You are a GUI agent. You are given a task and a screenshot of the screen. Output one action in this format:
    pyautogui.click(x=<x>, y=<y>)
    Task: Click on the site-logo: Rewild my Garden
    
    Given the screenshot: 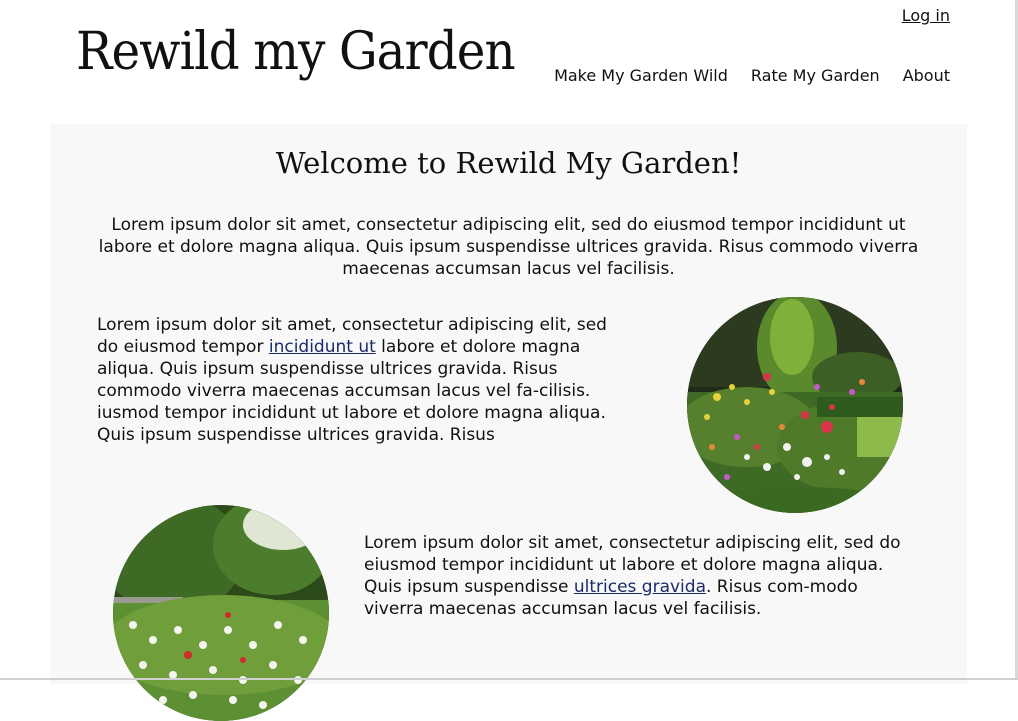 What is the action you would take?
    pyautogui.click(x=296, y=52)
    